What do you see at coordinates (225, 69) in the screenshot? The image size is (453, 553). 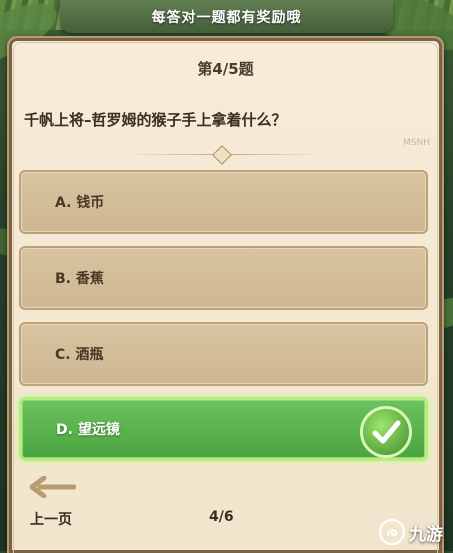 I see `question-number: 第4/5题` at bounding box center [225, 69].